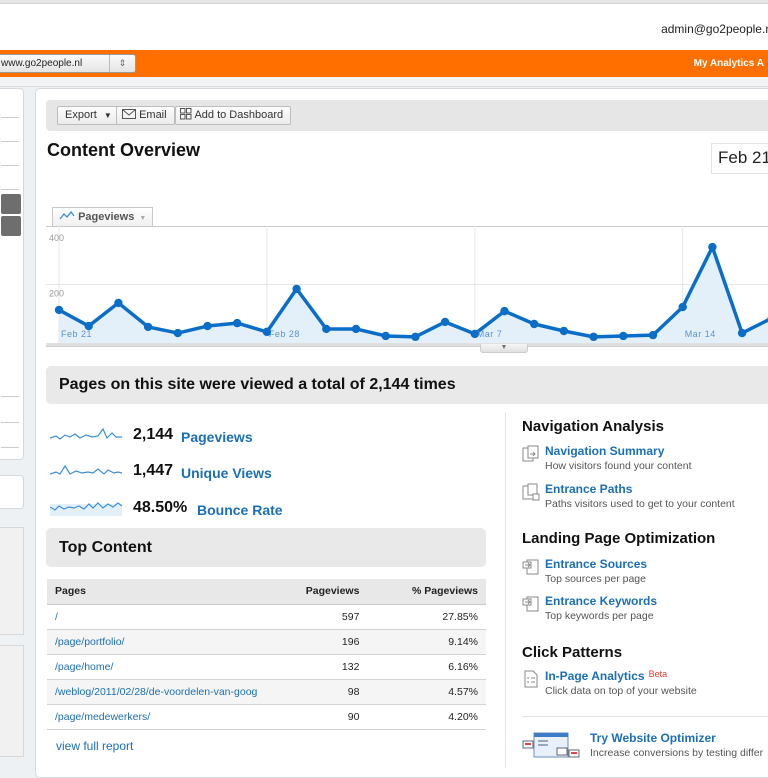  What do you see at coordinates (604, 451) in the screenshot?
I see `navigation-summary-link: Navigation Summary` at bounding box center [604, 451].